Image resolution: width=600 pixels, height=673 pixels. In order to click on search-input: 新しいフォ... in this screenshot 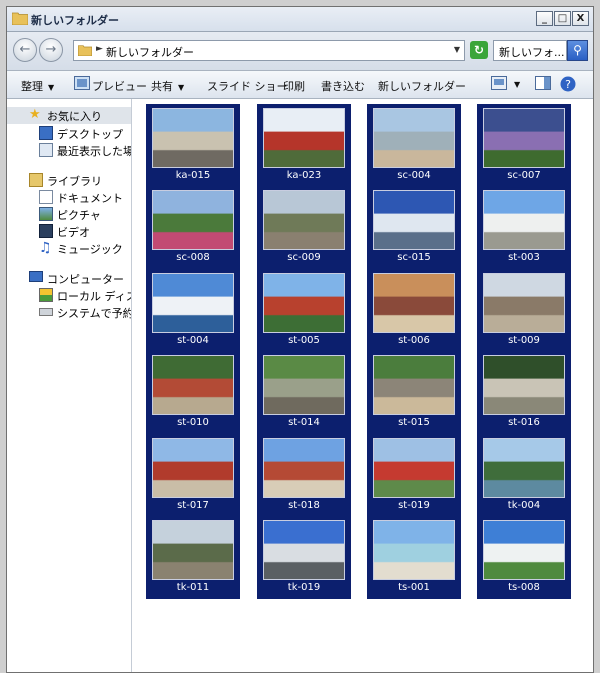, I will do `click(530, 50)`.